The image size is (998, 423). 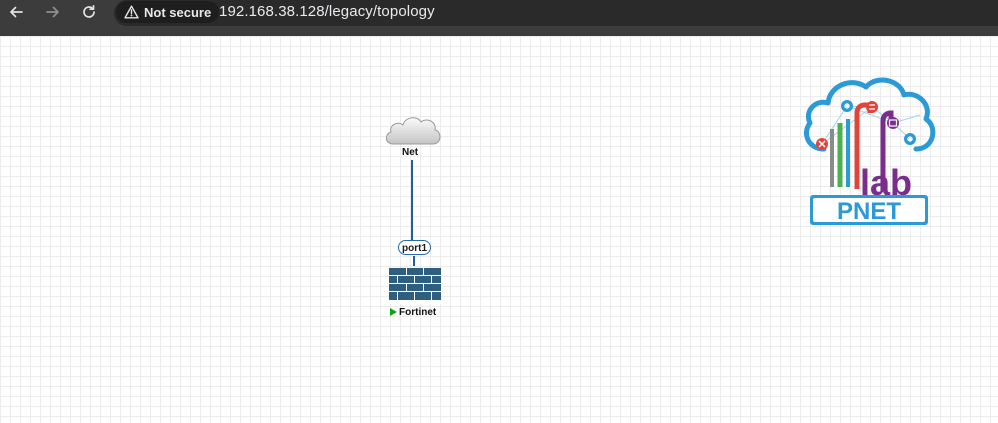 I want to click on firewall-icon, so click(x=415, y=286).